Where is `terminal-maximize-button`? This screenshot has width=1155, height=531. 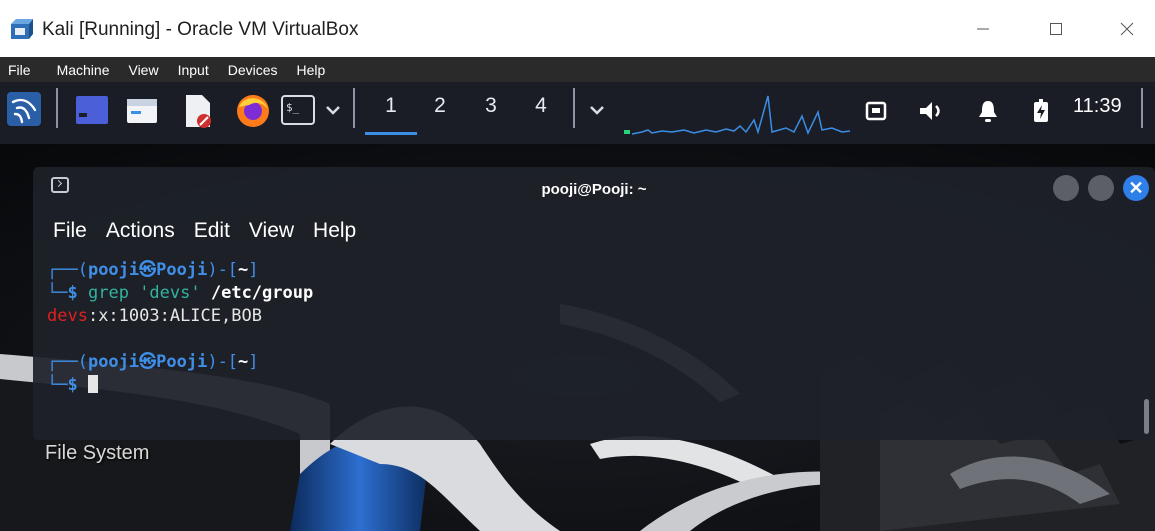 terminal-maximize-button is located at coordinates (1101, 188).